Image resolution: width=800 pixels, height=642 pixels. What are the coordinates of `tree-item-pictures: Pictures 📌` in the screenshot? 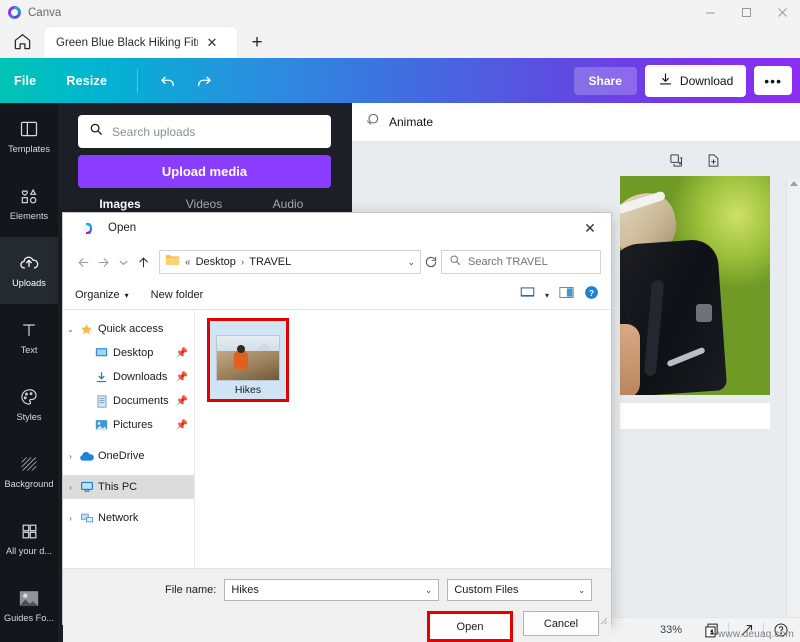 It's located at (128, 425).